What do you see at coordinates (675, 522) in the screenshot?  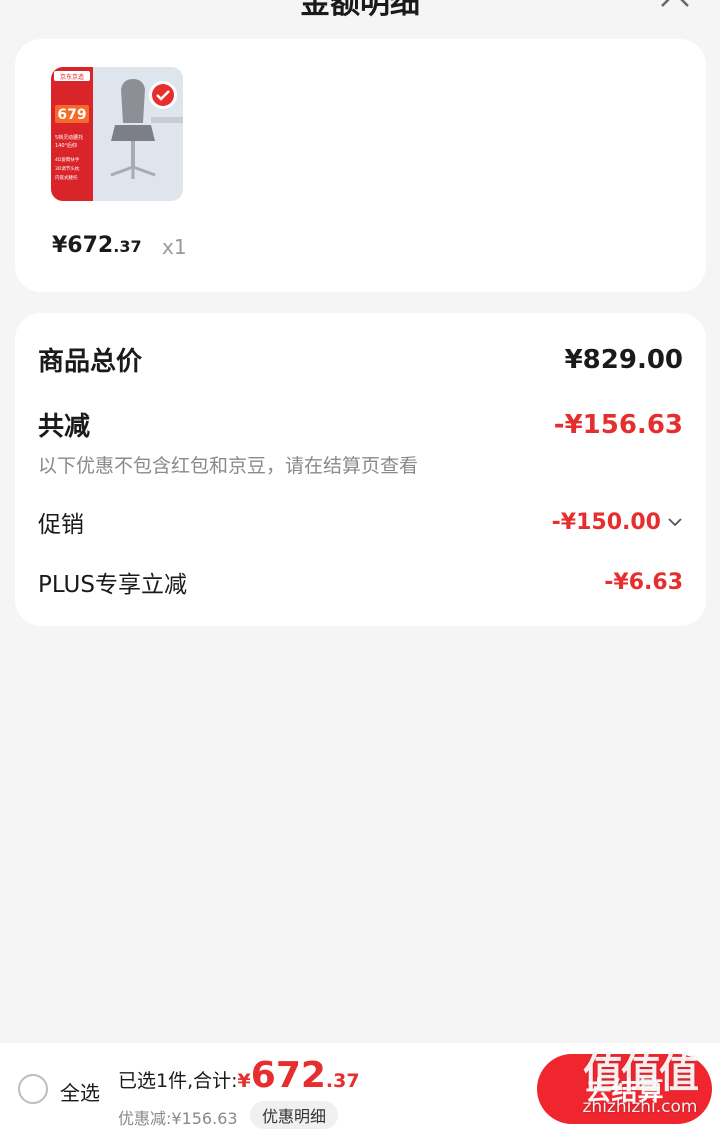 I see `chevron-down-icon` at bounding box center [675, 522].